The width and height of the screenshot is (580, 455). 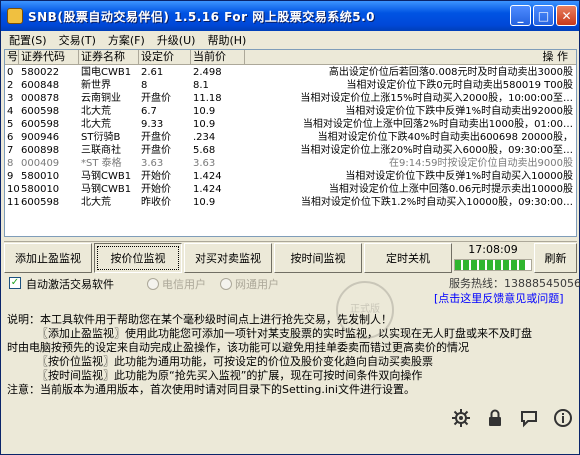 I want to click on gear-icon, so click(x=461, y=418).